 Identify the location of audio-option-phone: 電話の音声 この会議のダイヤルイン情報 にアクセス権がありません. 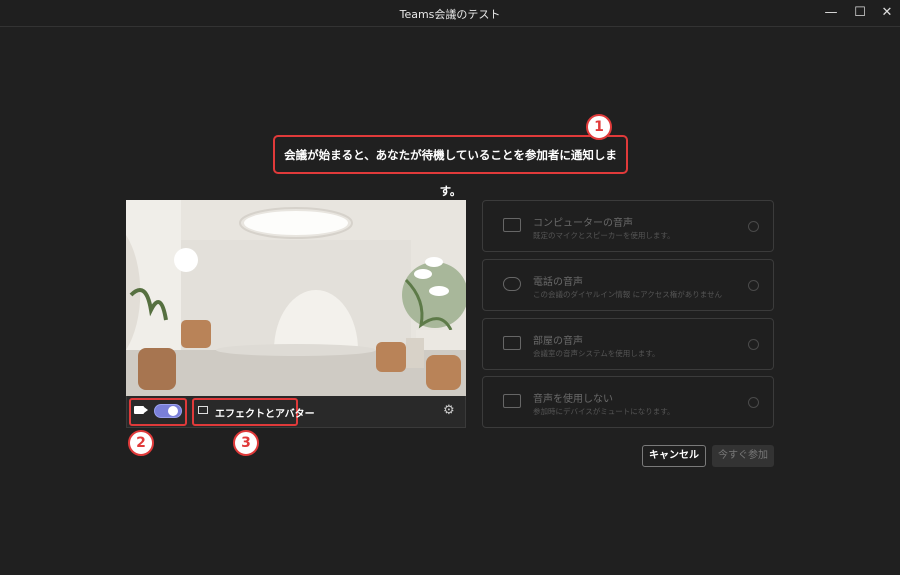
(628, 285).